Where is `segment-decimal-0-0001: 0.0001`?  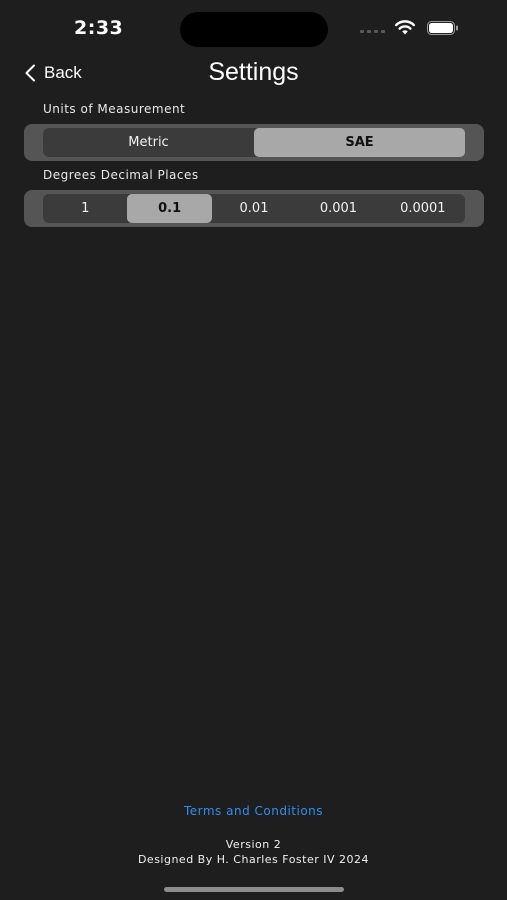
segment-decimal-0-0001: 0.0001 is located at coordinates (423, 208).